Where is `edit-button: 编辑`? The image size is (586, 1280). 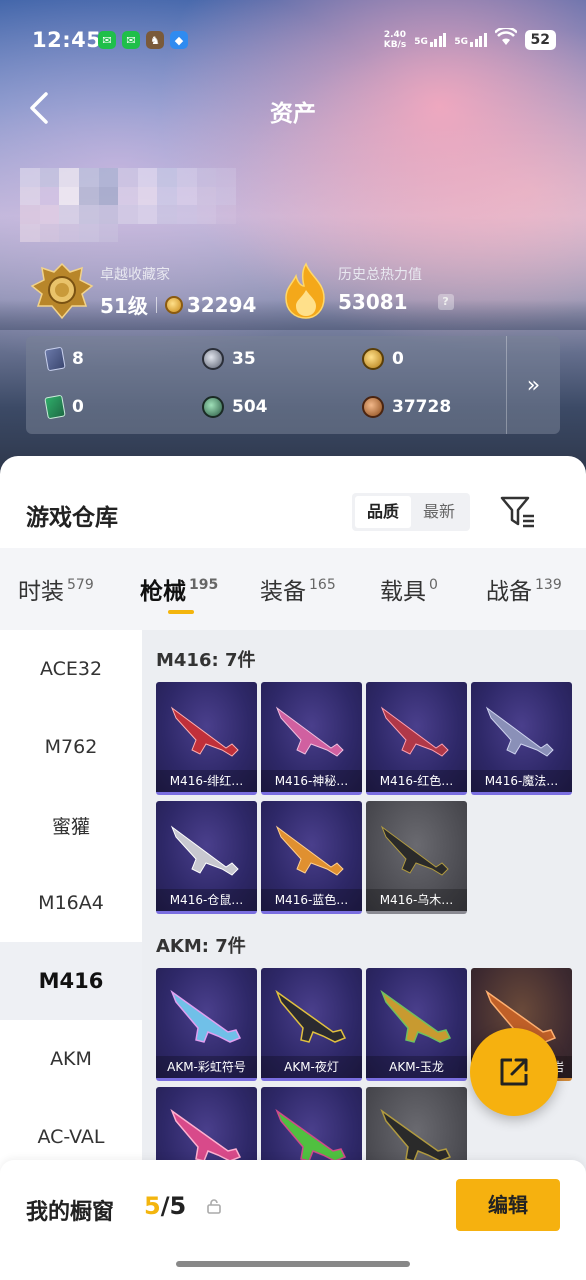
edit-button: 编辑 is located at coordinates (508, 1205).